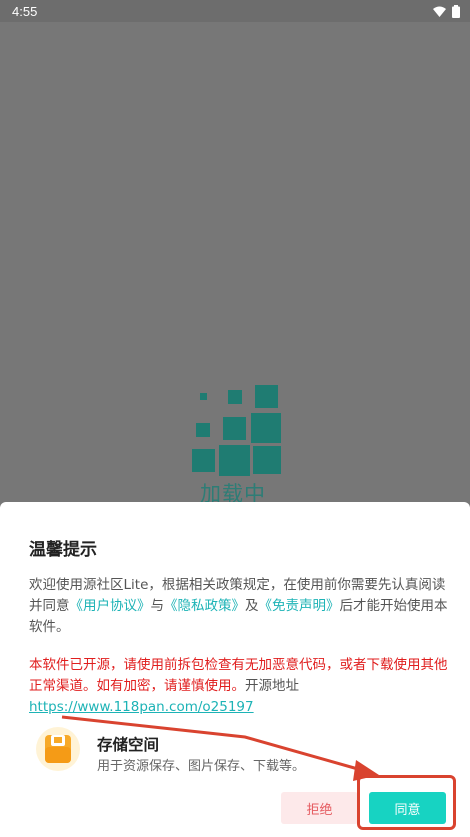 The width and height of the screenshot is (470, 837). Describe the element at coordinates (272, 686) in the screenshot. I see `source-label: 开源地址` at that location.